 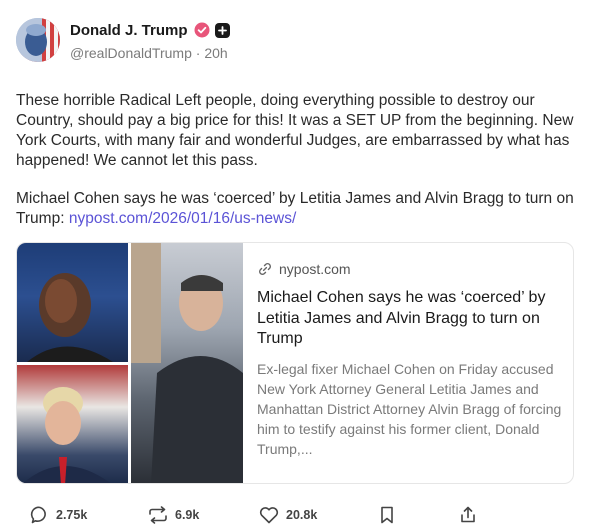 What do you see at coordinates (187, 515) in the screenshot?
I see `repost-count: 6.9k` at bounding box center [187, 515].